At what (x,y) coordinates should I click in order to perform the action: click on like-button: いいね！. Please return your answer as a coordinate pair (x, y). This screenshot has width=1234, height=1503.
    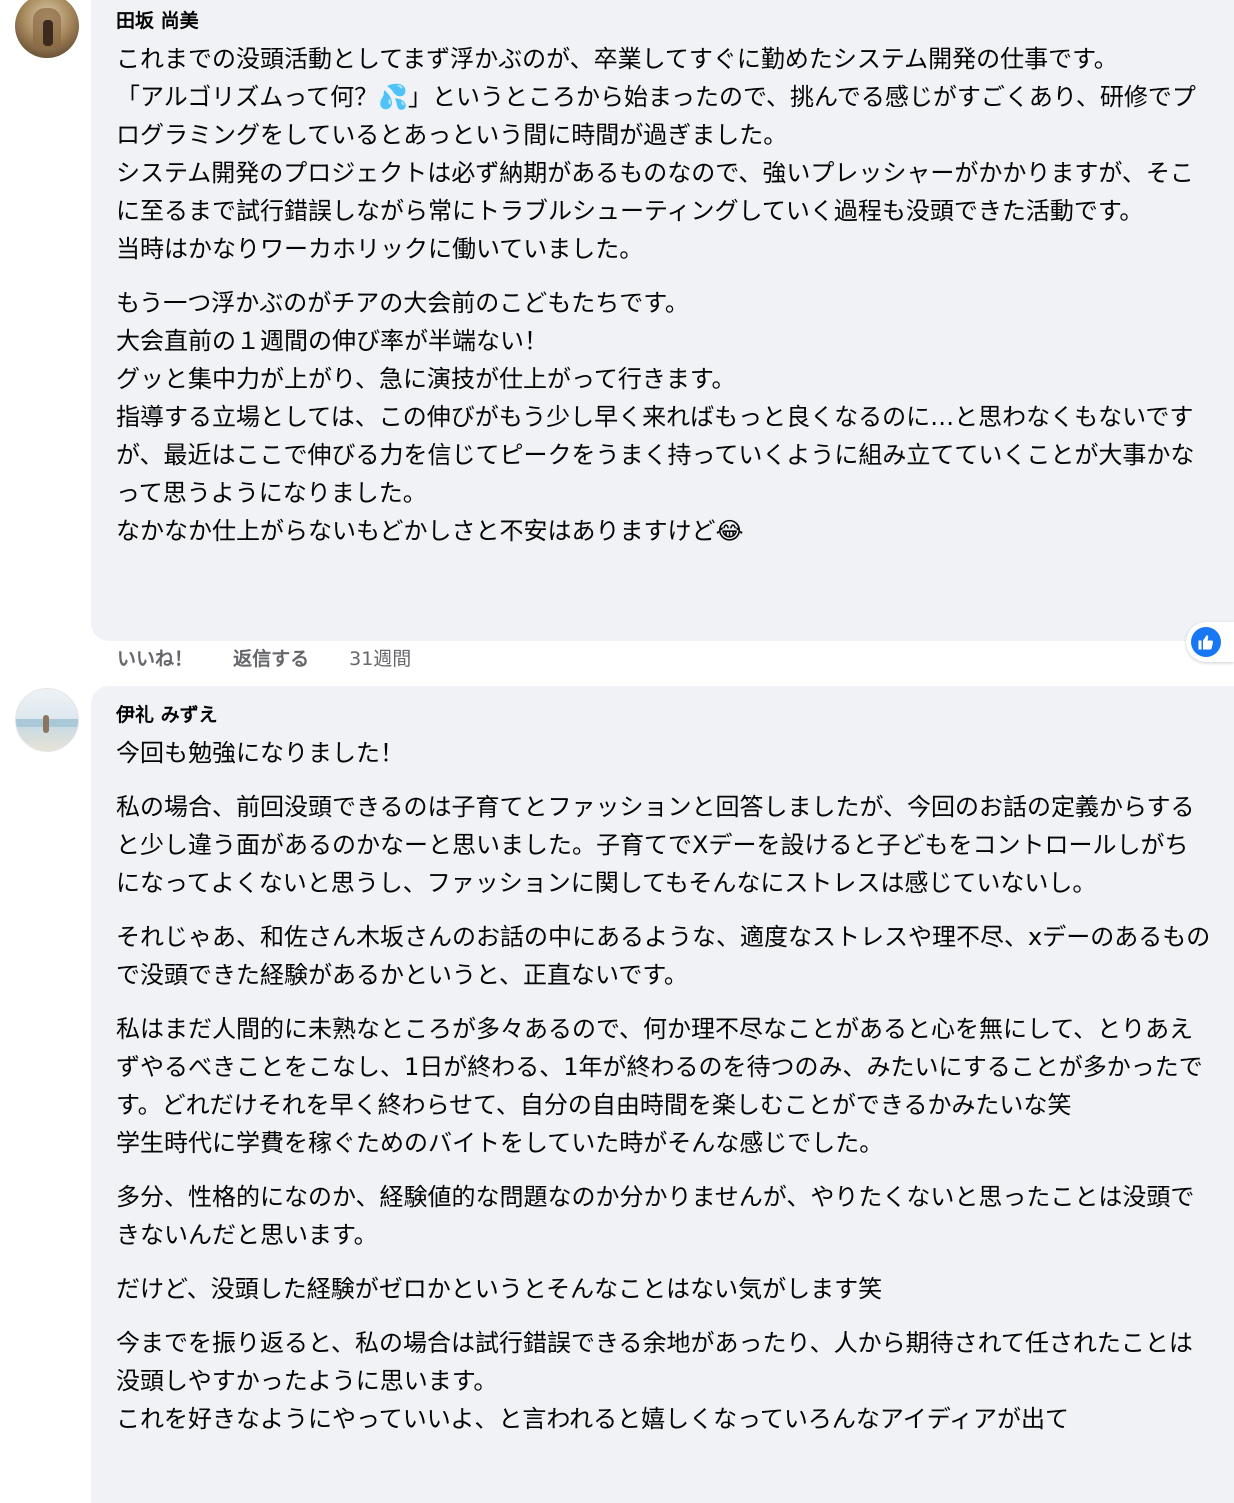
    Looking at the image, I should click on (155, 659).